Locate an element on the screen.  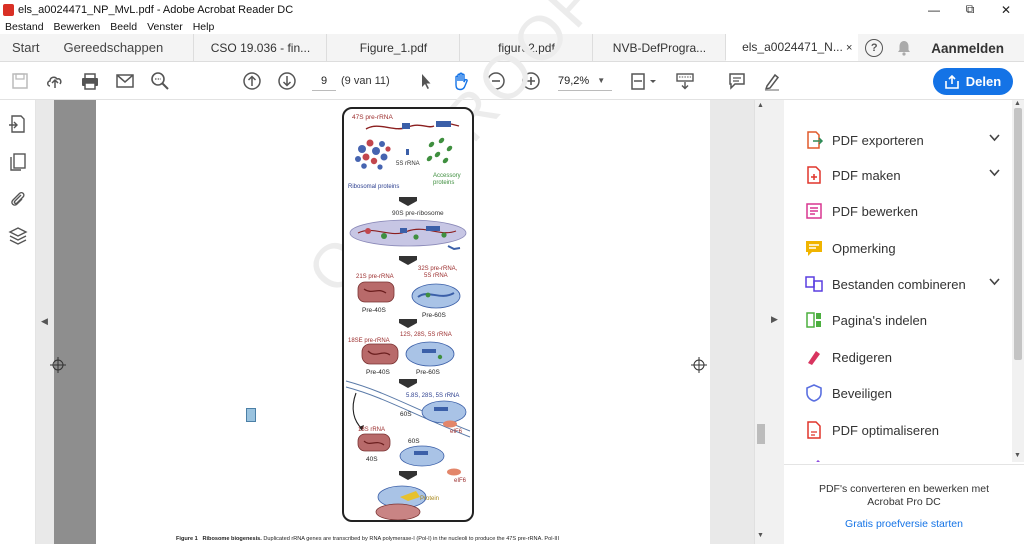
page-fit-icon is located at coordinates (644, 81).